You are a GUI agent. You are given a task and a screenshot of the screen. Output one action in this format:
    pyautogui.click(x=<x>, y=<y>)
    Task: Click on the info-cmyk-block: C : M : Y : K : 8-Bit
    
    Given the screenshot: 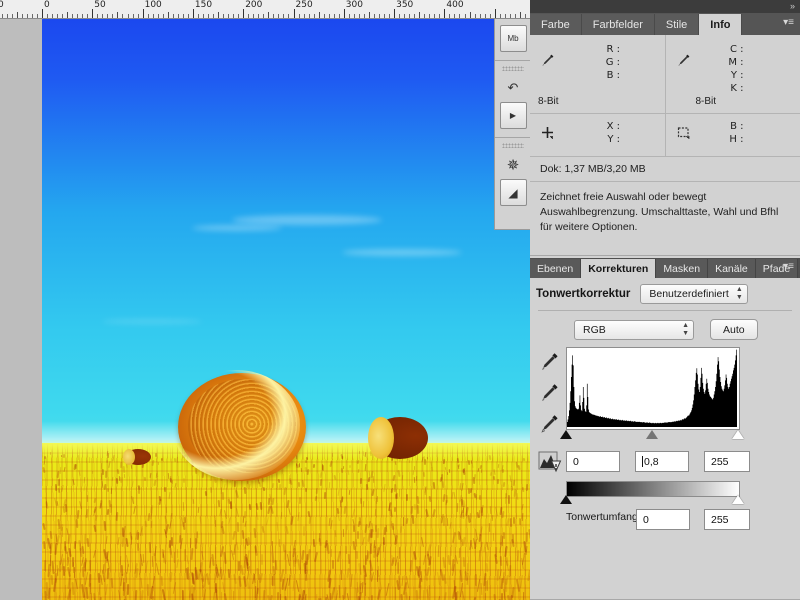 What is the action you would take?
    pyautogui.click(x=732, y=74)
    